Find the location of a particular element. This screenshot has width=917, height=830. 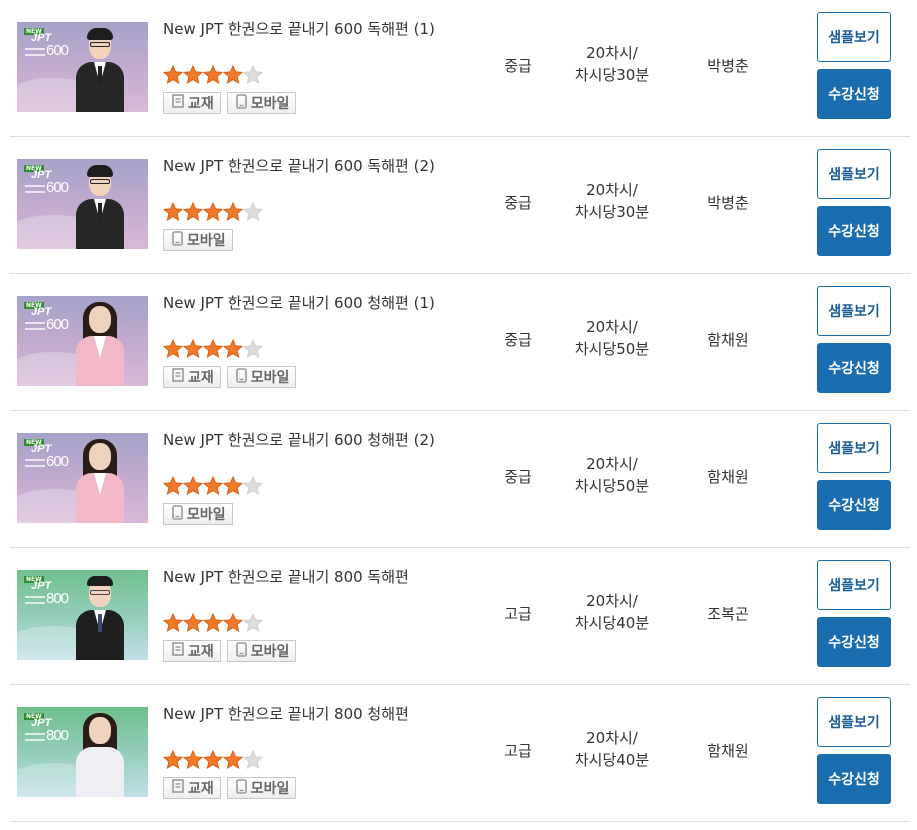

session-duration: 차시당50분 is located at coordinates (612, 349).